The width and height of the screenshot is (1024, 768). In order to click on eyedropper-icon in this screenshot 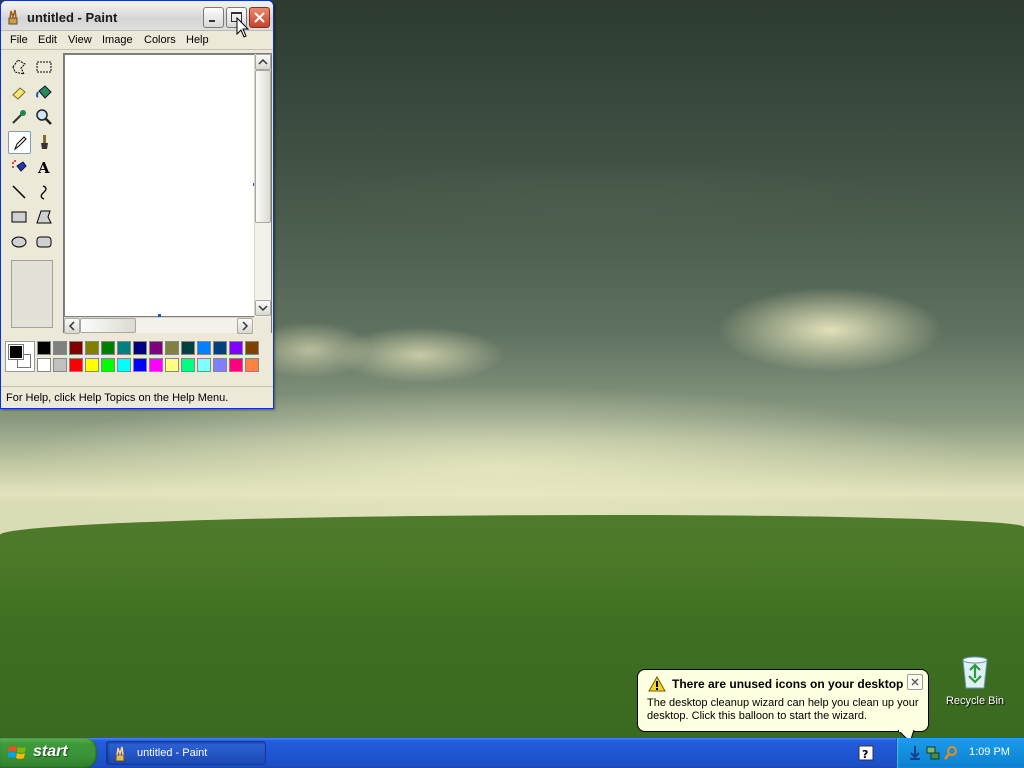, I will do `click(19, 117)`.